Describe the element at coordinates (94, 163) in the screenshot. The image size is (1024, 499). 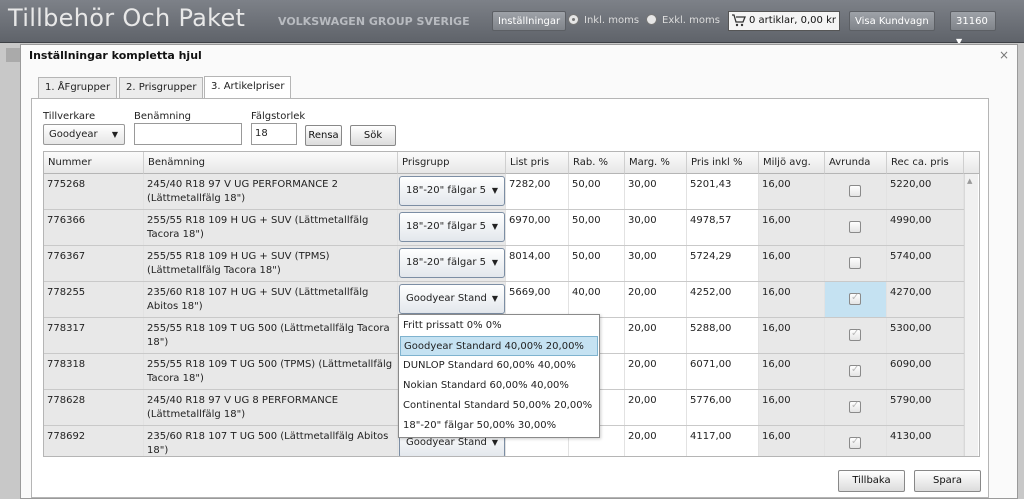
I see `col-header-number: Nummer` at that location.